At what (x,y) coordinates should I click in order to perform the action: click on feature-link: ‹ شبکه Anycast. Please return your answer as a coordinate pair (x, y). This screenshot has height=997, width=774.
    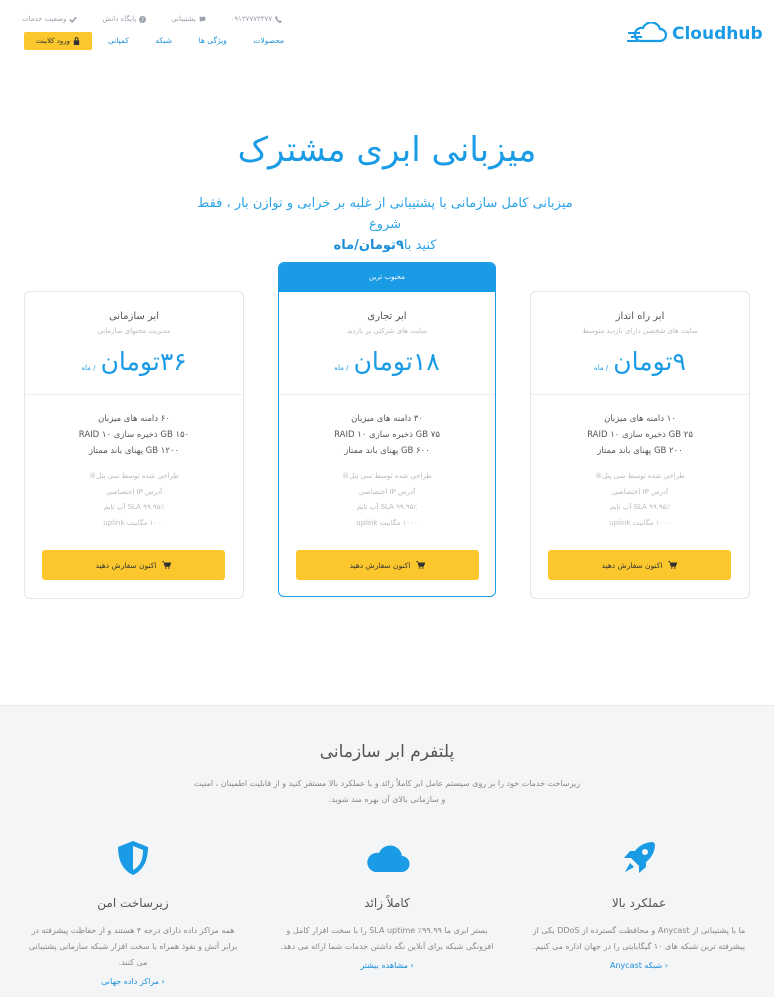
    Looking at the image, I should click on (639, 965).